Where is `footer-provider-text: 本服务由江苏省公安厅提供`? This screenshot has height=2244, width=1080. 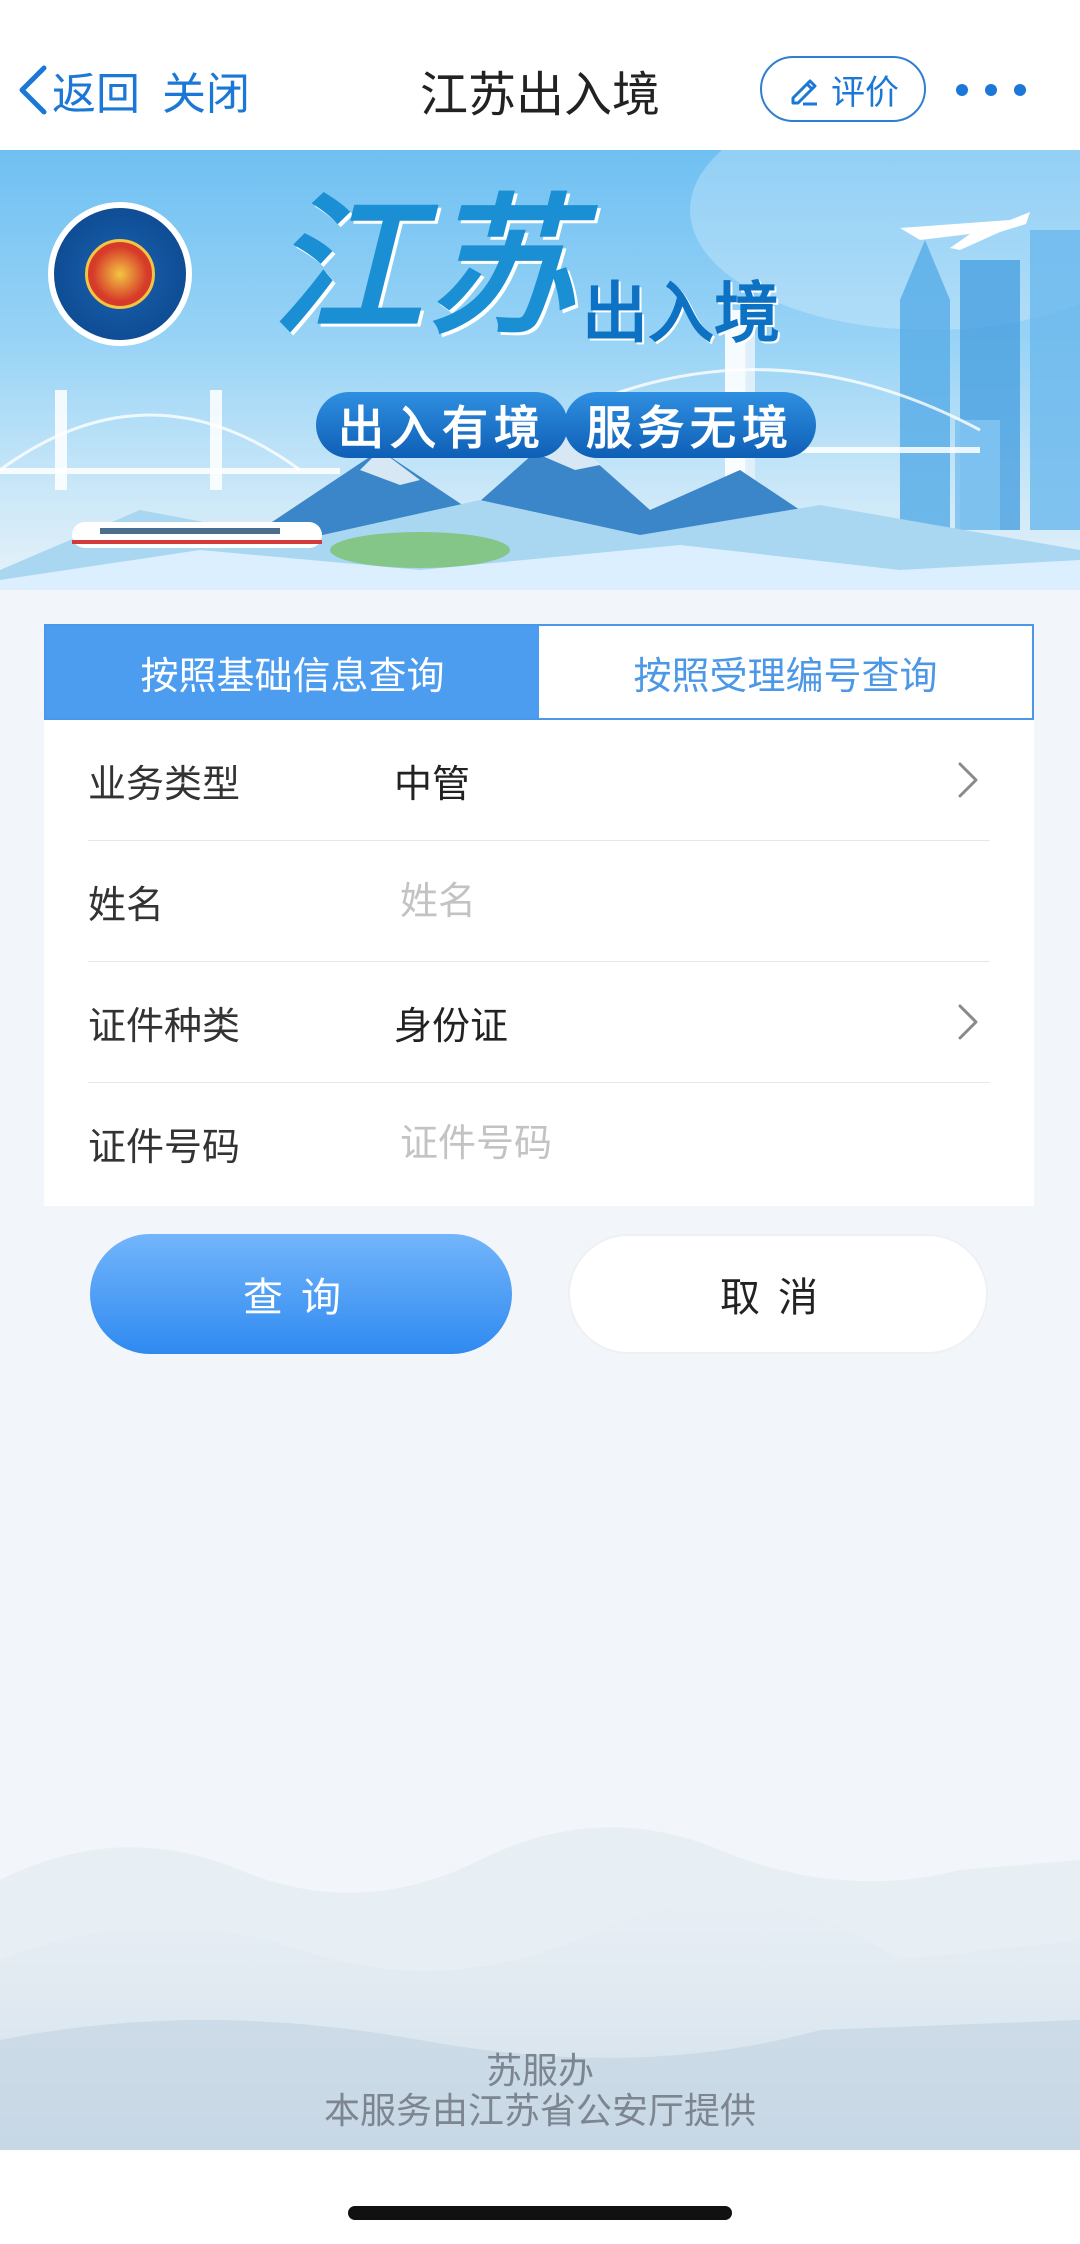 footer-provider-text: 本服务由江苏省公安厅提供 is located at coordinates (539, 2111).